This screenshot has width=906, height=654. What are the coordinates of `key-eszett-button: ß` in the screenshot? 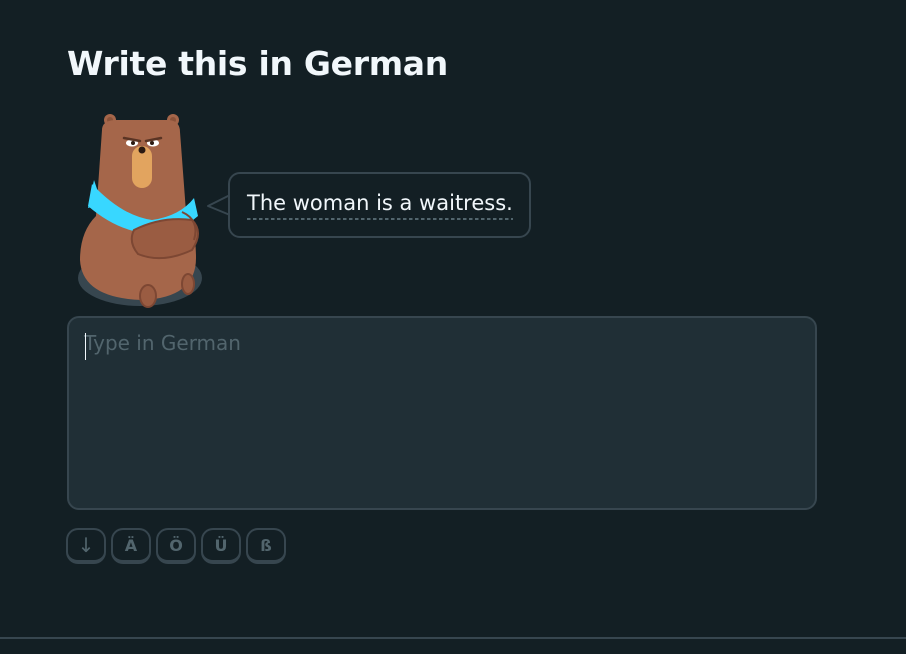 It's located at (266, 546).